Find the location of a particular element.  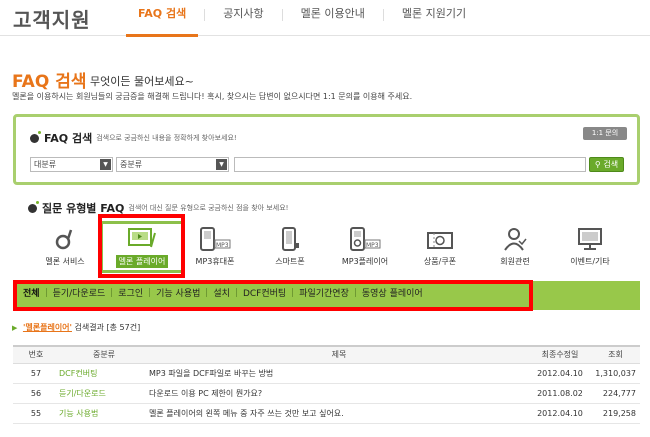

row-category: DCF컨버팅 is located at coordinates (104, 373).